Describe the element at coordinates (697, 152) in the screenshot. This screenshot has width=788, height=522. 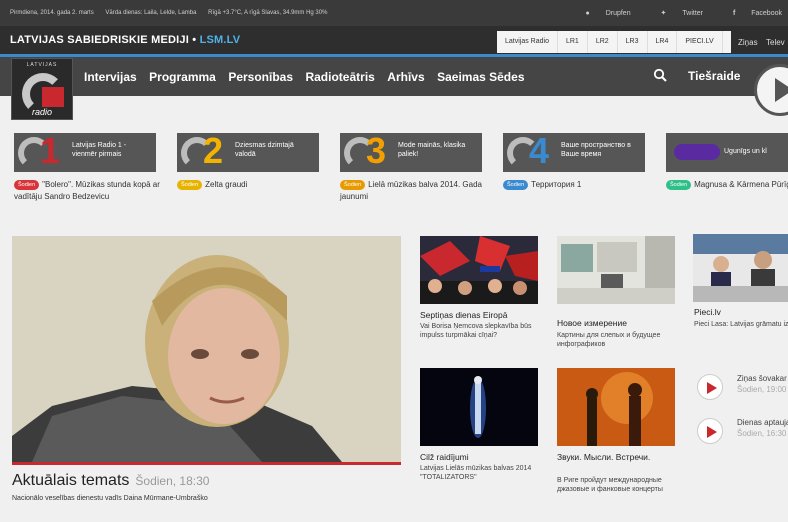
I see `pieci-logo` at that location.